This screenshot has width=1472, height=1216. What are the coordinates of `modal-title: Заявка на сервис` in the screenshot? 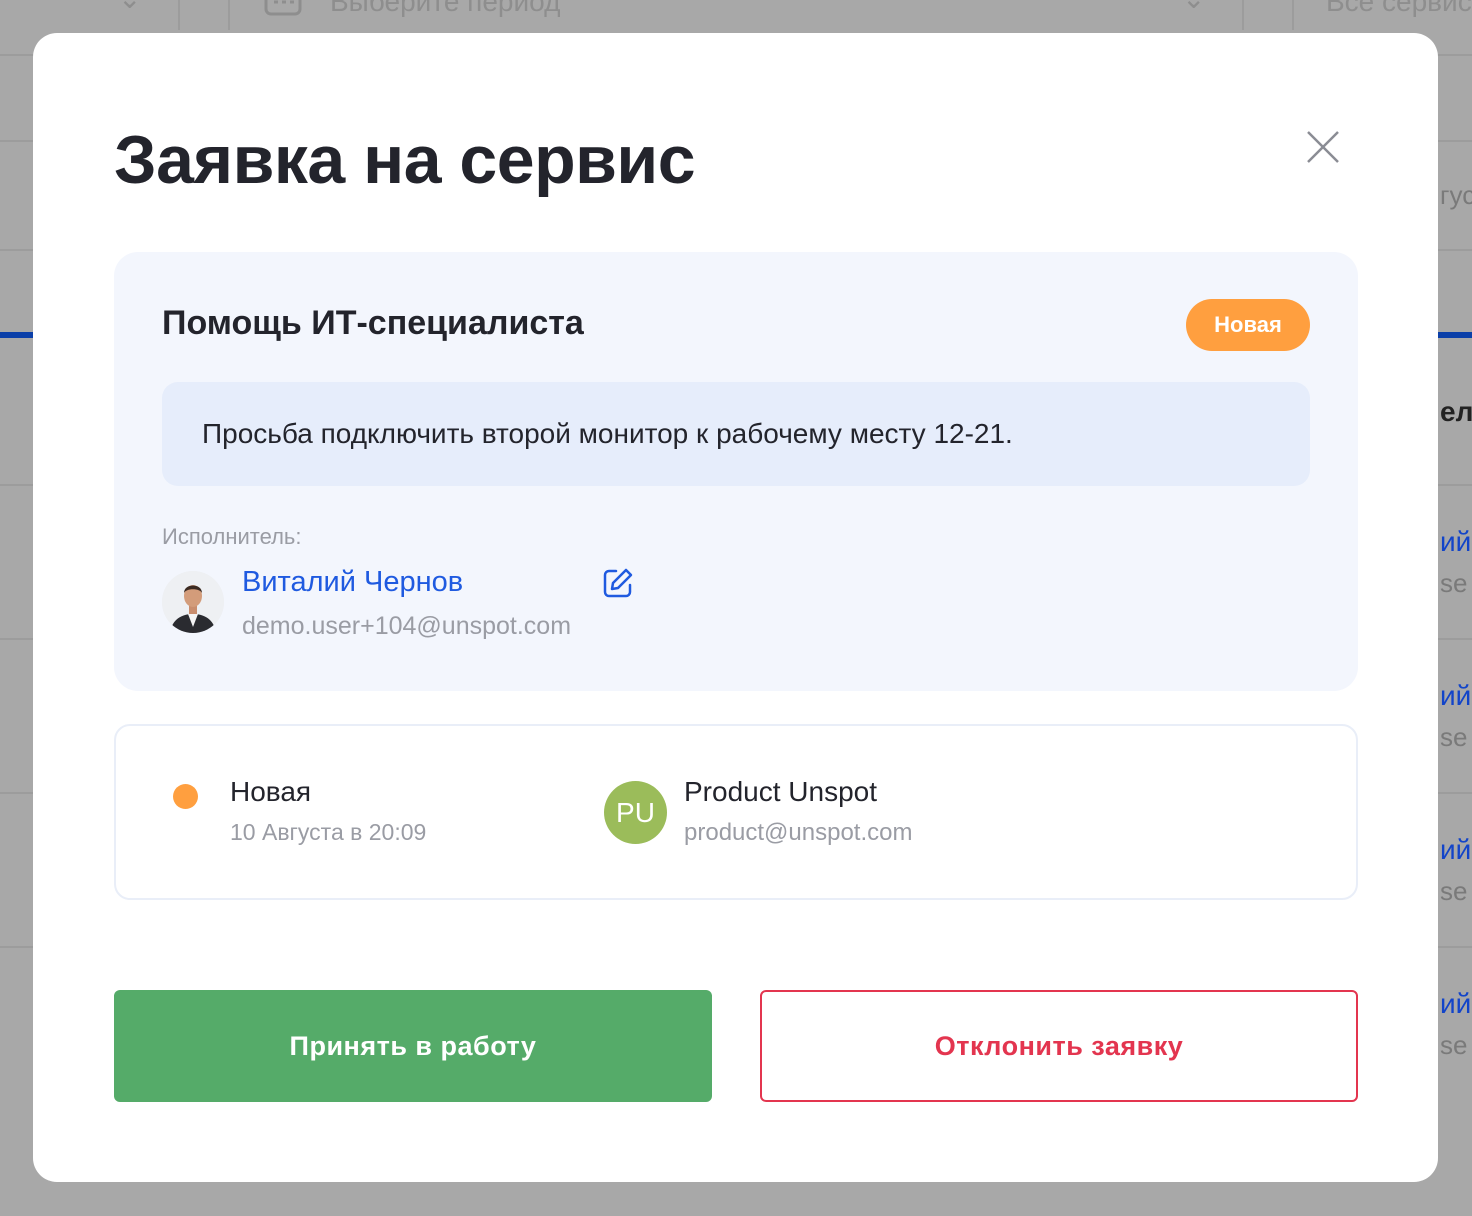 It's located at (405, 160).